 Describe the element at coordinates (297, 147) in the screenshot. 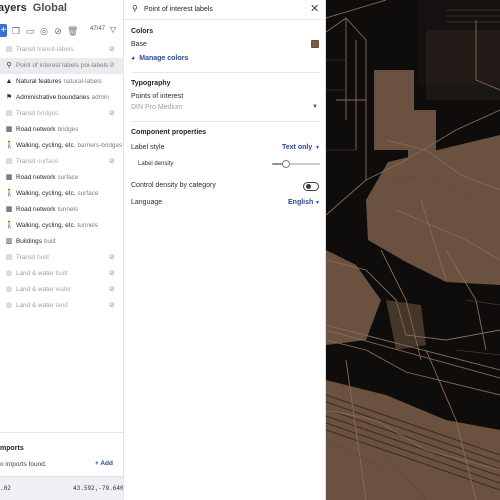

I see `label-style-value: Text only` at that location.